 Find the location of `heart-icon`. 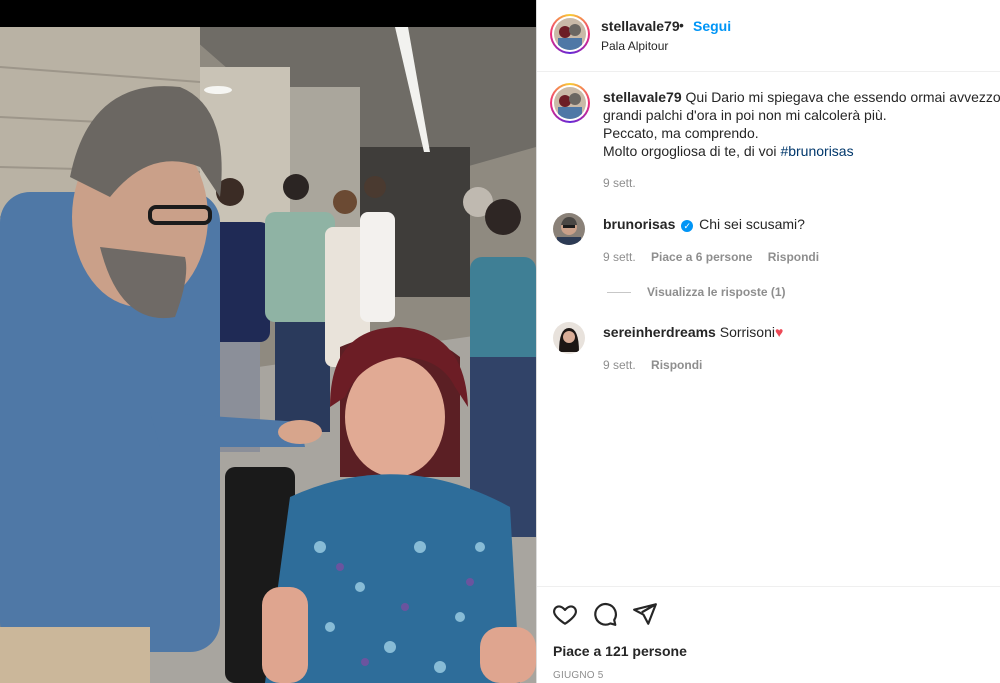

heart-icon is located at coordinates (565, 614).